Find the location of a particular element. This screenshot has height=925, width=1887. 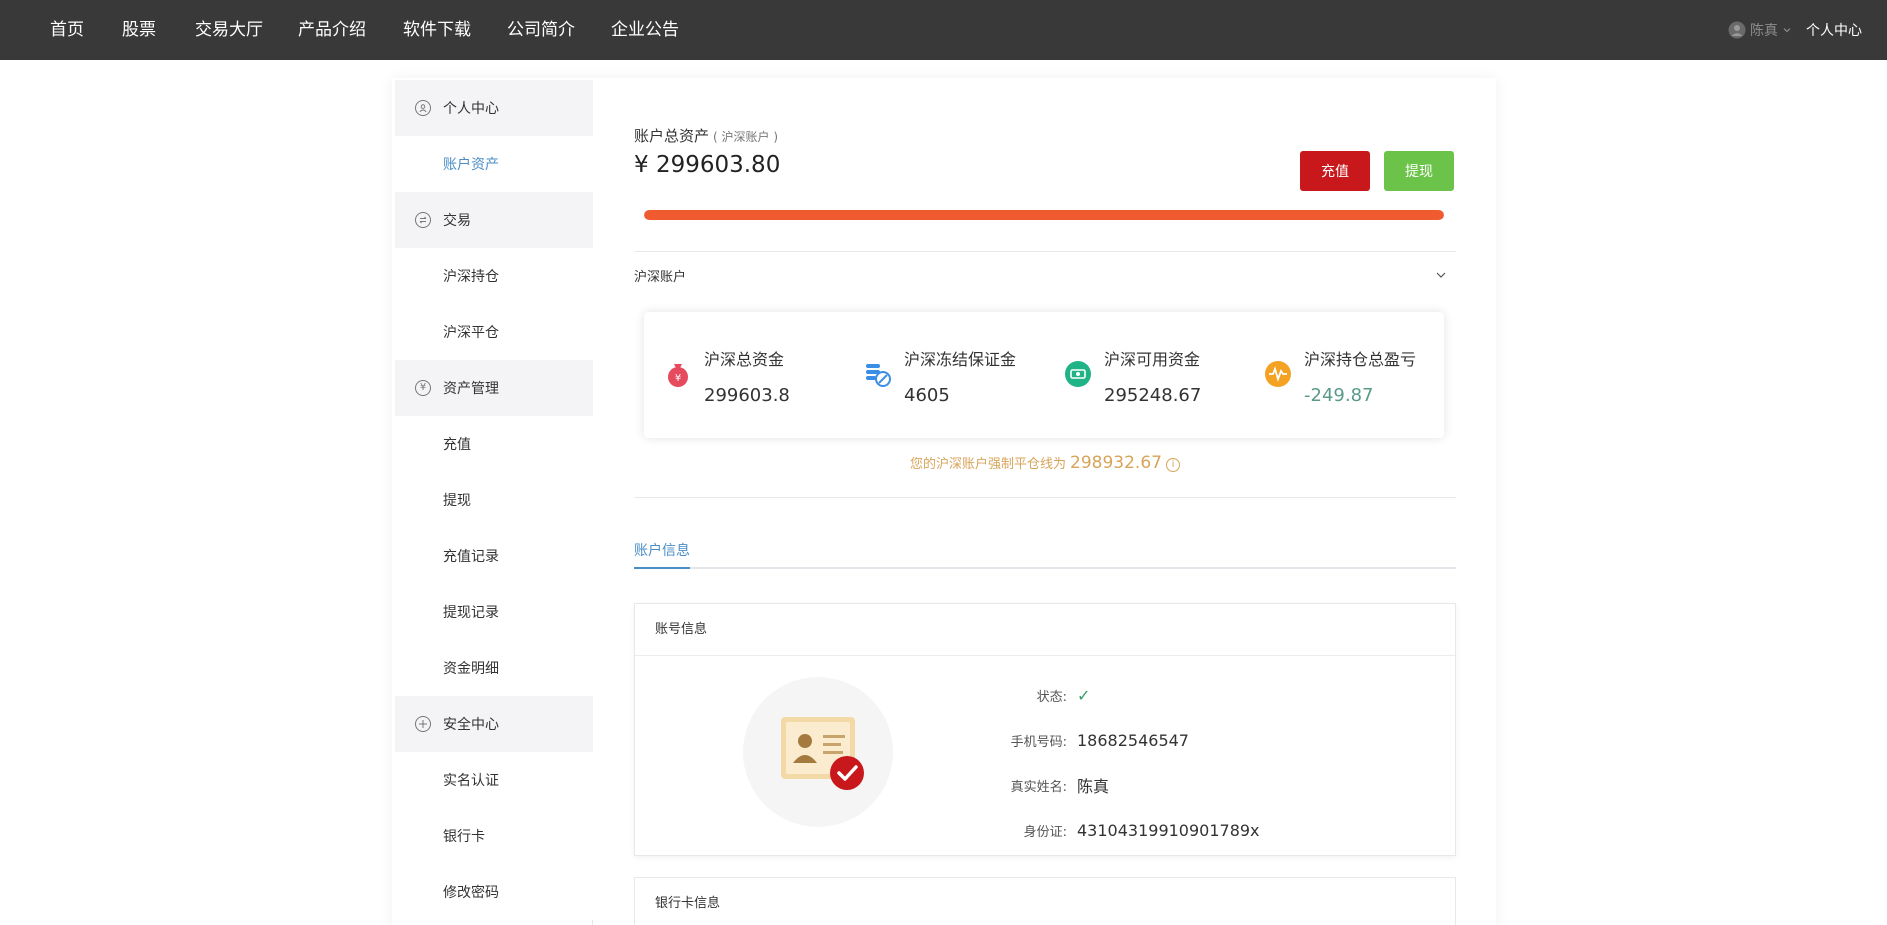

money-bag-icon: ¥ is located at coordinates (678, 375).